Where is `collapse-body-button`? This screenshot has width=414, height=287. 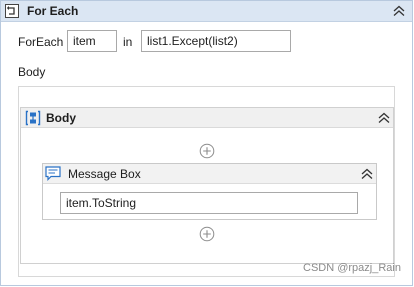 collapse-body-button is located at coordinates (384, 118).